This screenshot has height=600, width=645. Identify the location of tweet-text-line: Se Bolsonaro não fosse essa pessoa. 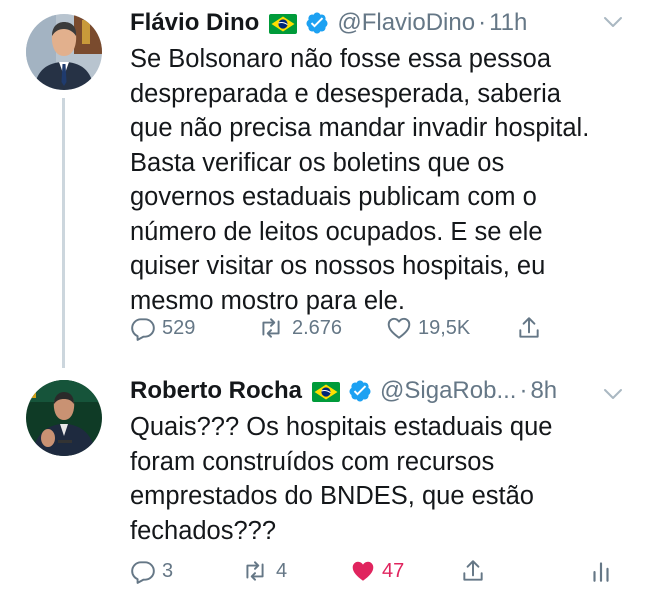
(341, 59).